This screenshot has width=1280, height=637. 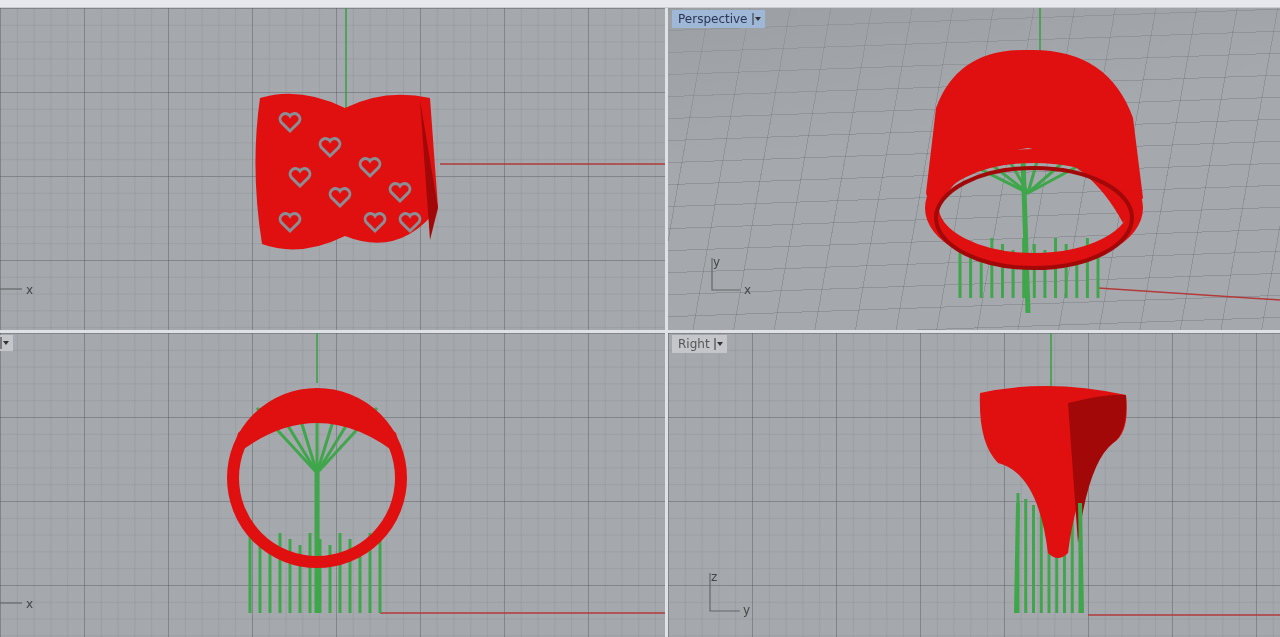 What do you see at coordinates (718, 19) in the screenshot?
I see `viewport-tab: Perspective` at bounding box center [718, 19].